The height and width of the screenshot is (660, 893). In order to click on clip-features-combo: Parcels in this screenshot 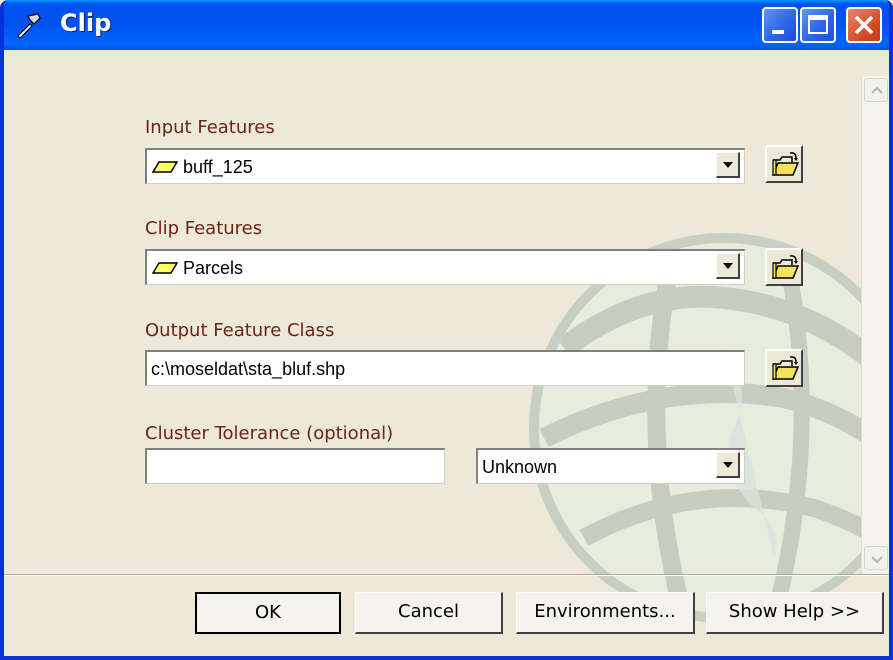, I will do `click(445, 267)`.